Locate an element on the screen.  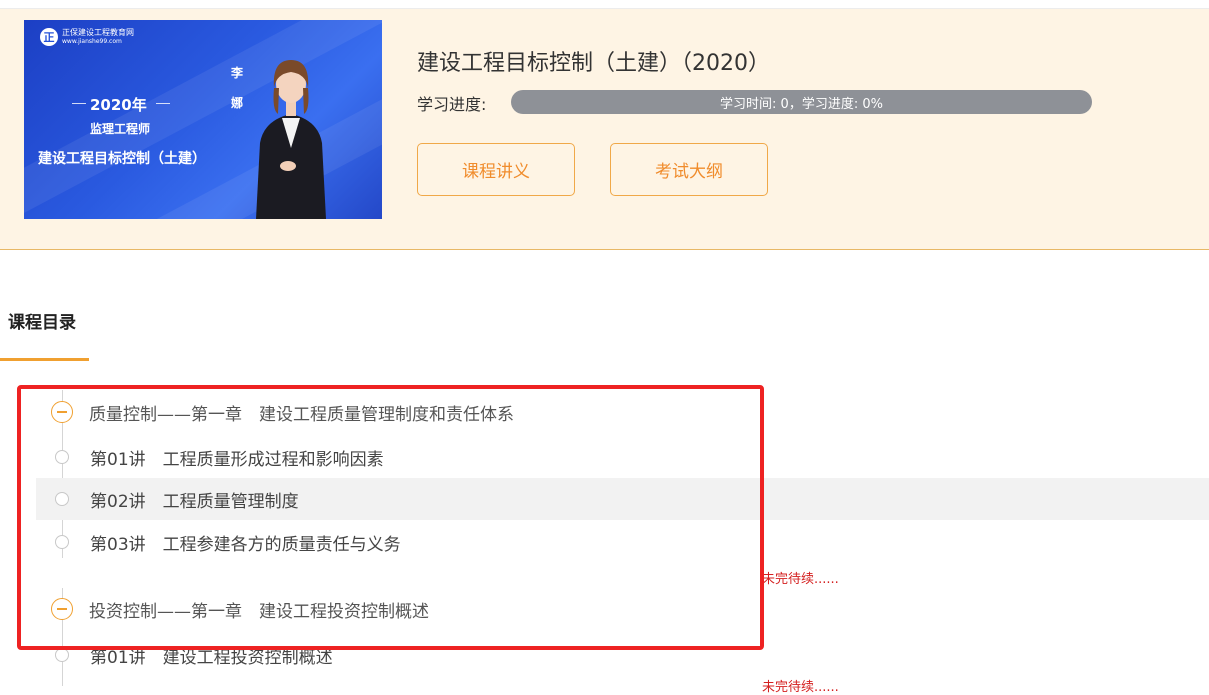
chapter-item: 质量控制——第一章 建设工程质量管理制度和责任体系 is located at coordinates (622, 412).